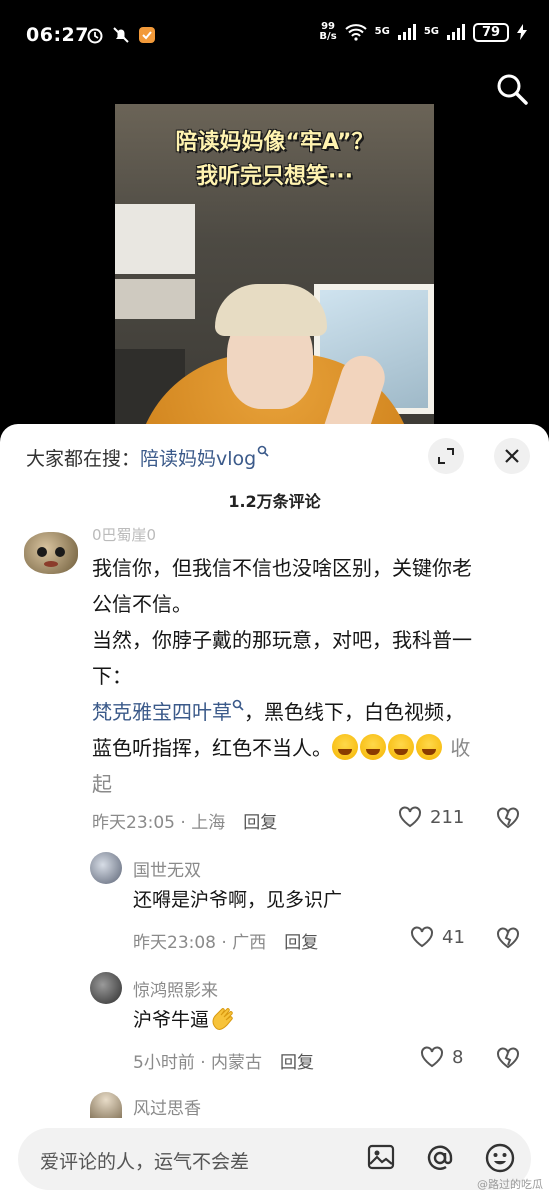 The image size is (549, 1200). What do you see at coordinates (491, 32) in the screenshot?
I see `battery-level: 79` at bounding box center [491, 32].